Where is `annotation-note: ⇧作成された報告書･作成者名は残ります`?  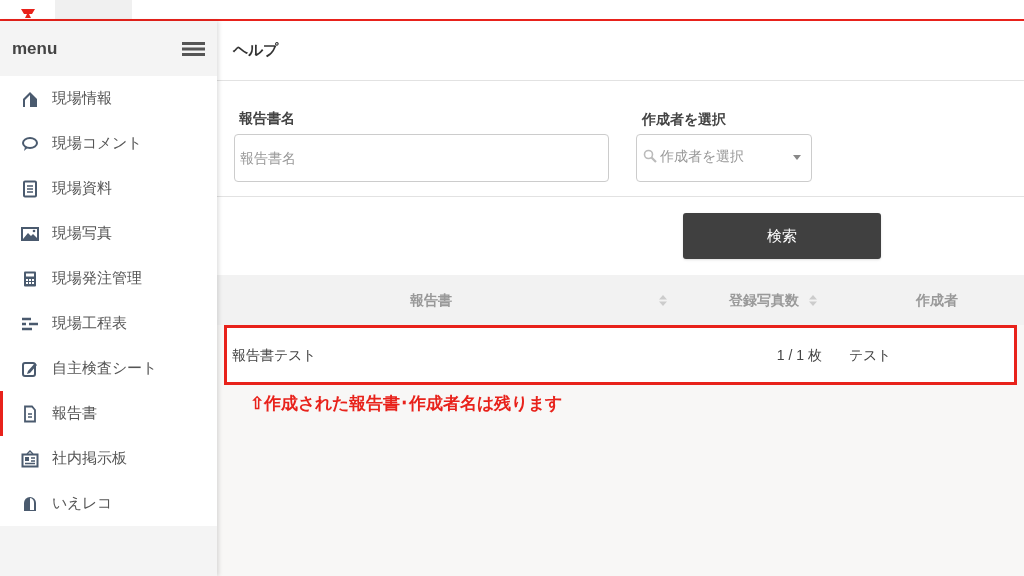 annotation-note: ⇧作成された報告書･作成者名は残ります is located at coordinates (406, 403).